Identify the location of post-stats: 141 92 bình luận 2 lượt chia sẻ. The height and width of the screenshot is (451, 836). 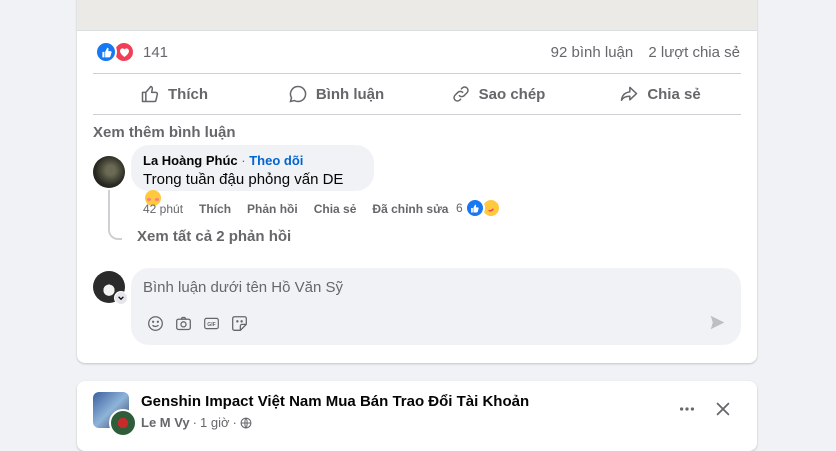
(417, 52).